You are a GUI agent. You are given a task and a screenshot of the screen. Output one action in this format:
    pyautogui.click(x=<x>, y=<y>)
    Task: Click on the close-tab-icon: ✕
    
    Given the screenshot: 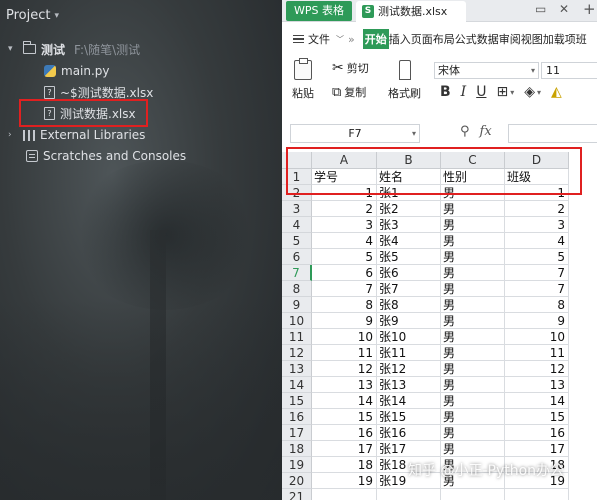 What is the action you would take?
    pyautogui.click(x=564, y=9)
    